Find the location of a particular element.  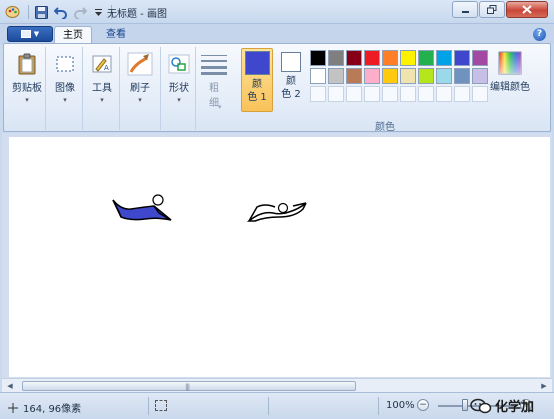

restore-icon is located at coordinates (492, 9).